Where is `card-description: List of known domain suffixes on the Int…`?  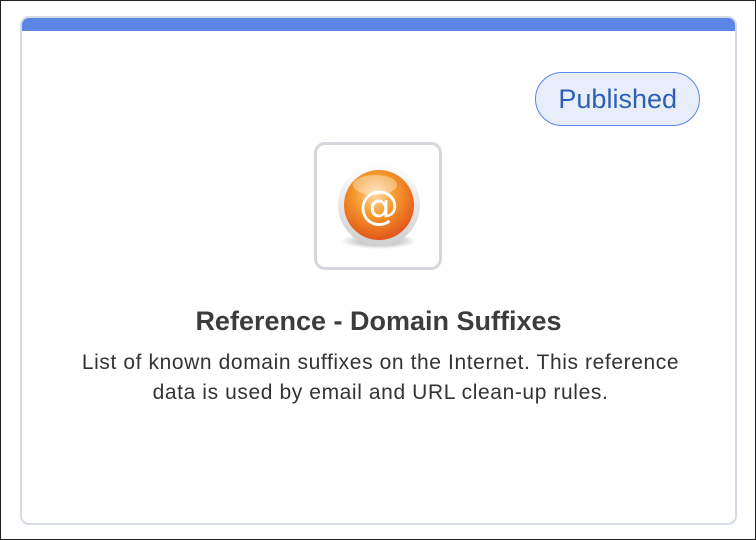
card-description: List of known domain suffixes on the Int… is located at coordinates (380, 377).